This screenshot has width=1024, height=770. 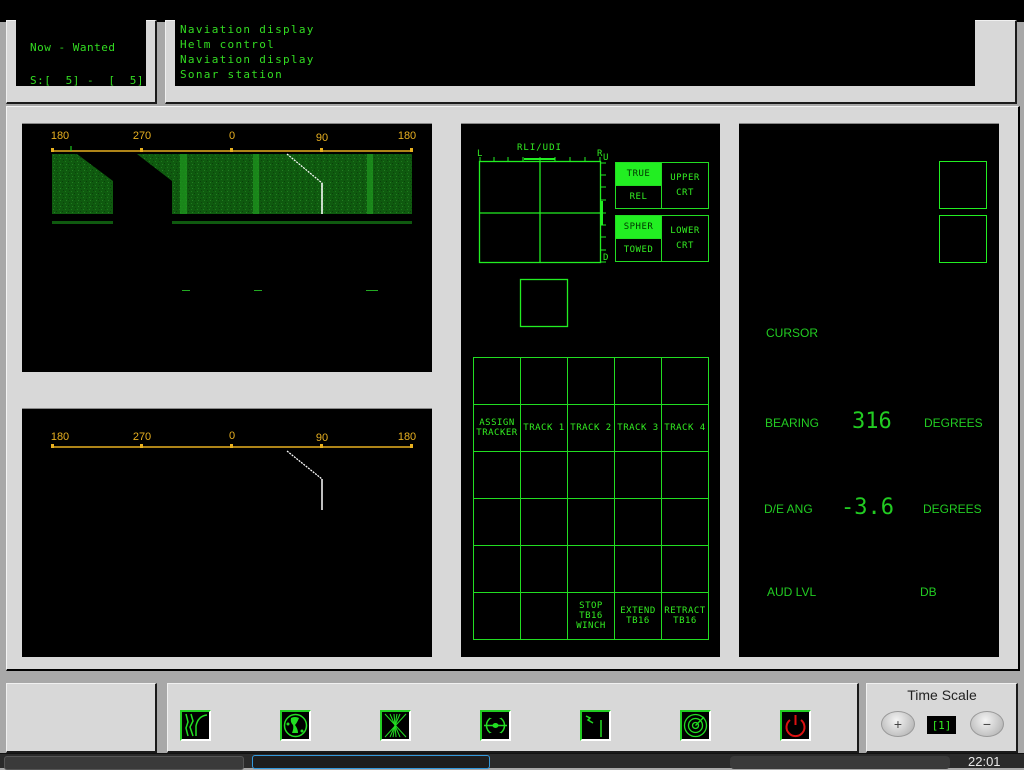 What do you see at coordinates (685, 185) in the screenshot?
I see `upper-crt-button: UPPER CRT` at bounding box center [685, 185].